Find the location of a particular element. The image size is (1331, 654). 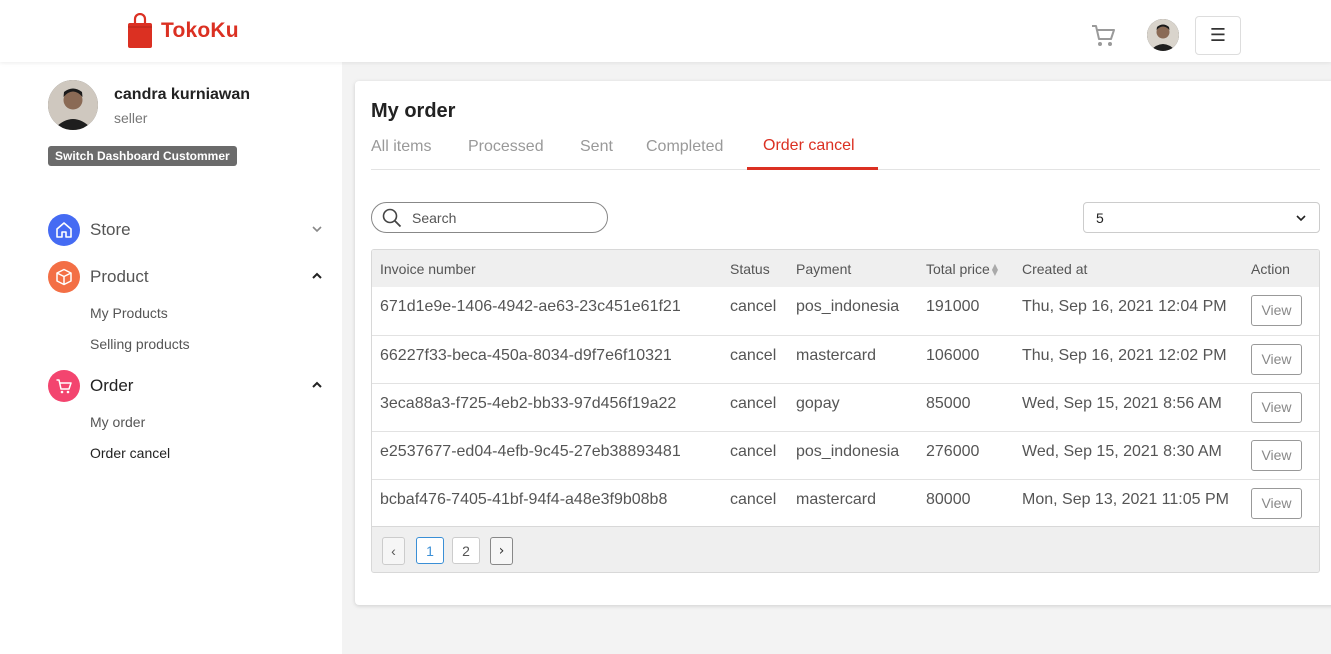

menu-button: ☰ is located at coordinates (1218, 35).